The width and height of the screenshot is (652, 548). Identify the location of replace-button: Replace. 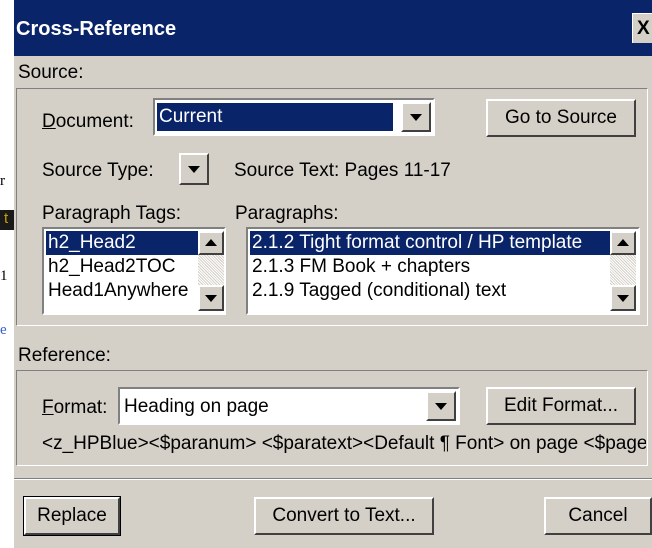
(72, 516).